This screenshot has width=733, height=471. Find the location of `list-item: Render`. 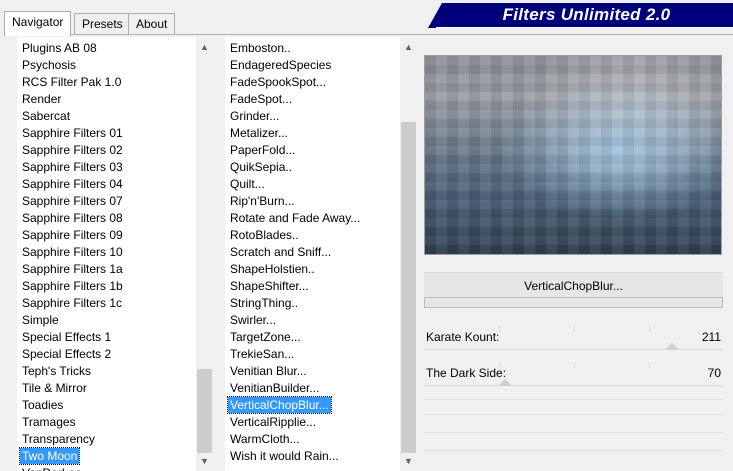

list-item: Render is located at coordinates (106, 99).